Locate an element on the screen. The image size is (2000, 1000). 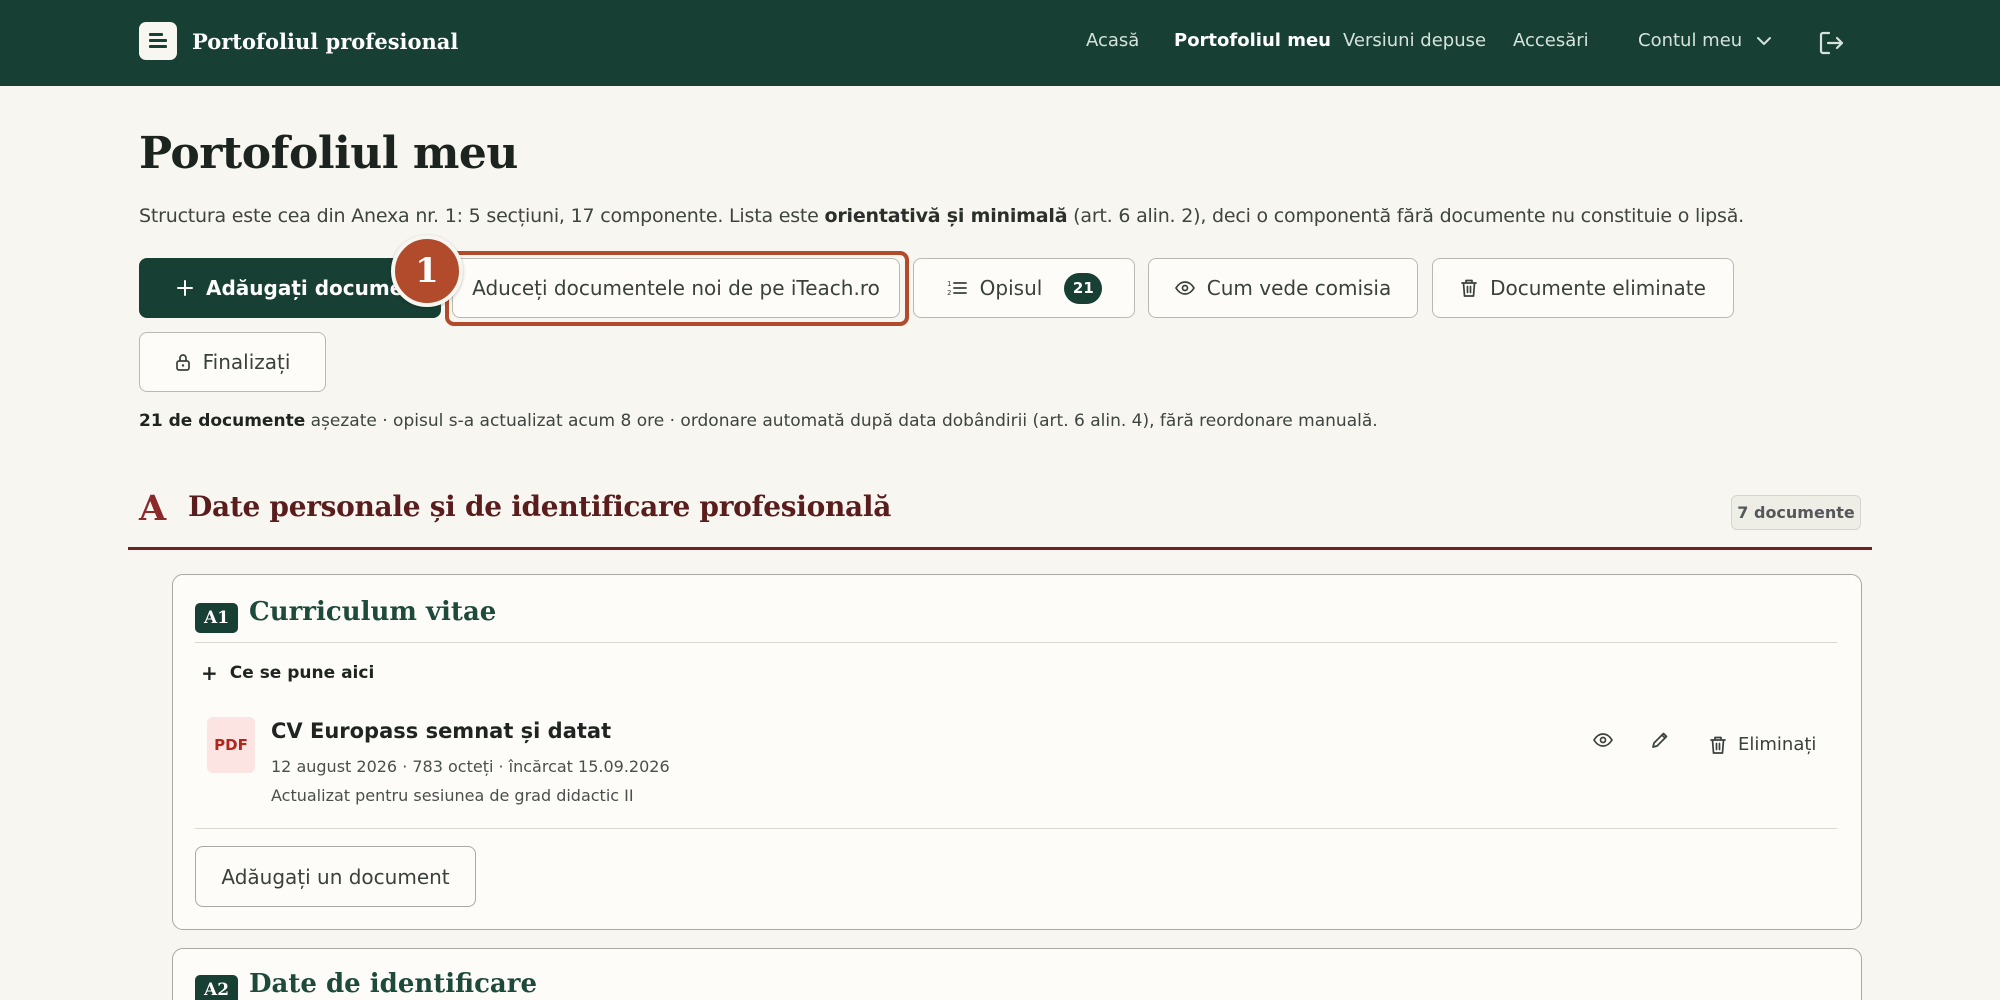
brand-title: Portofoliul profesional is located at coordinates (325, 41).